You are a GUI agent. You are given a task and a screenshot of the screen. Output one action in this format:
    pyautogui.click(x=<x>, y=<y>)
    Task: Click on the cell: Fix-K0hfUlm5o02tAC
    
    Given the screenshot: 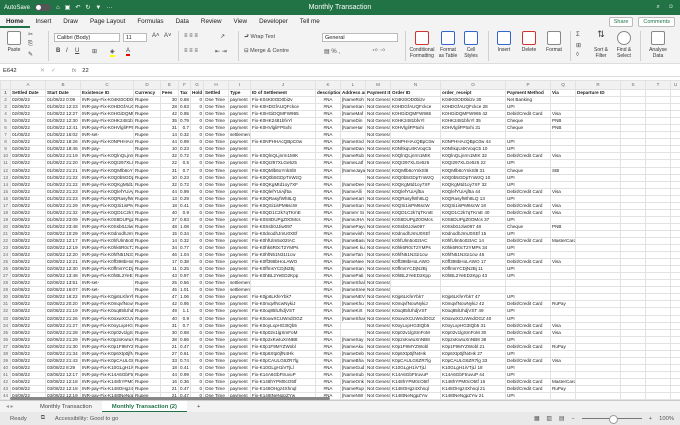 What is the action you would take?
    pyautogui.click(x=283, y=241)
    